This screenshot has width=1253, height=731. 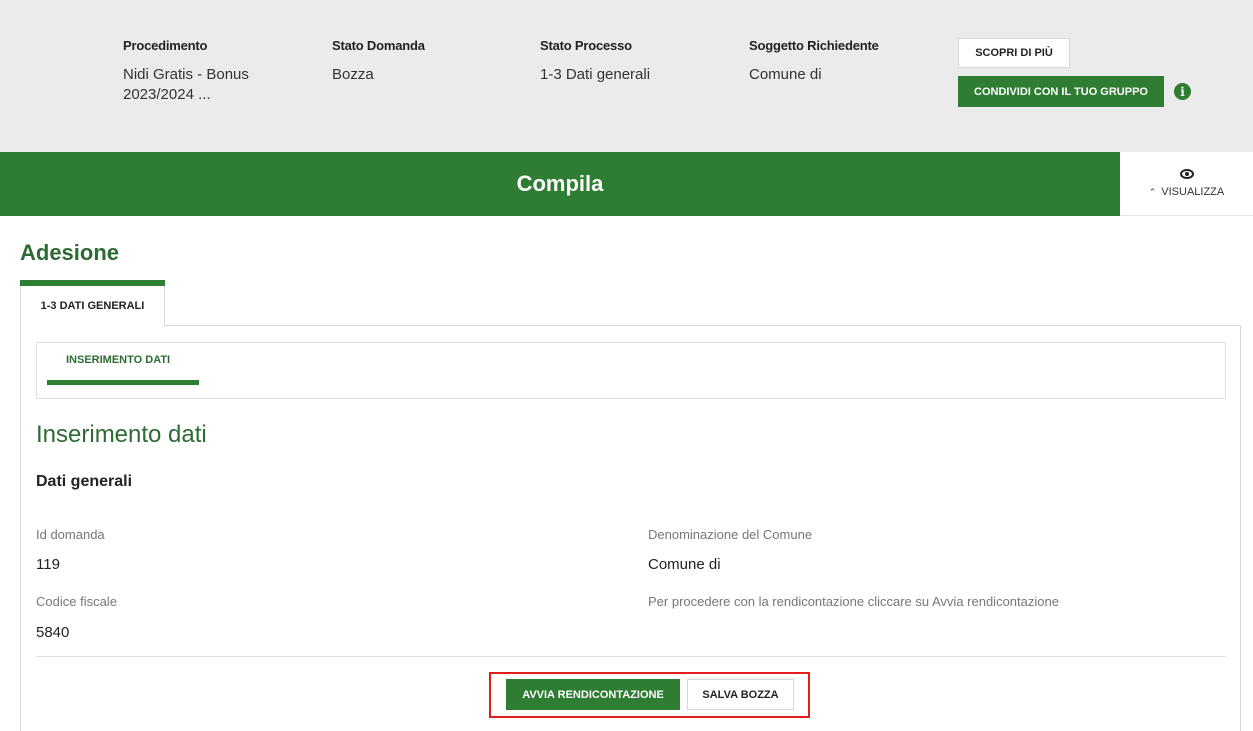 I want to click on soggetto-value: Comune di, so click(x=785, y=74).